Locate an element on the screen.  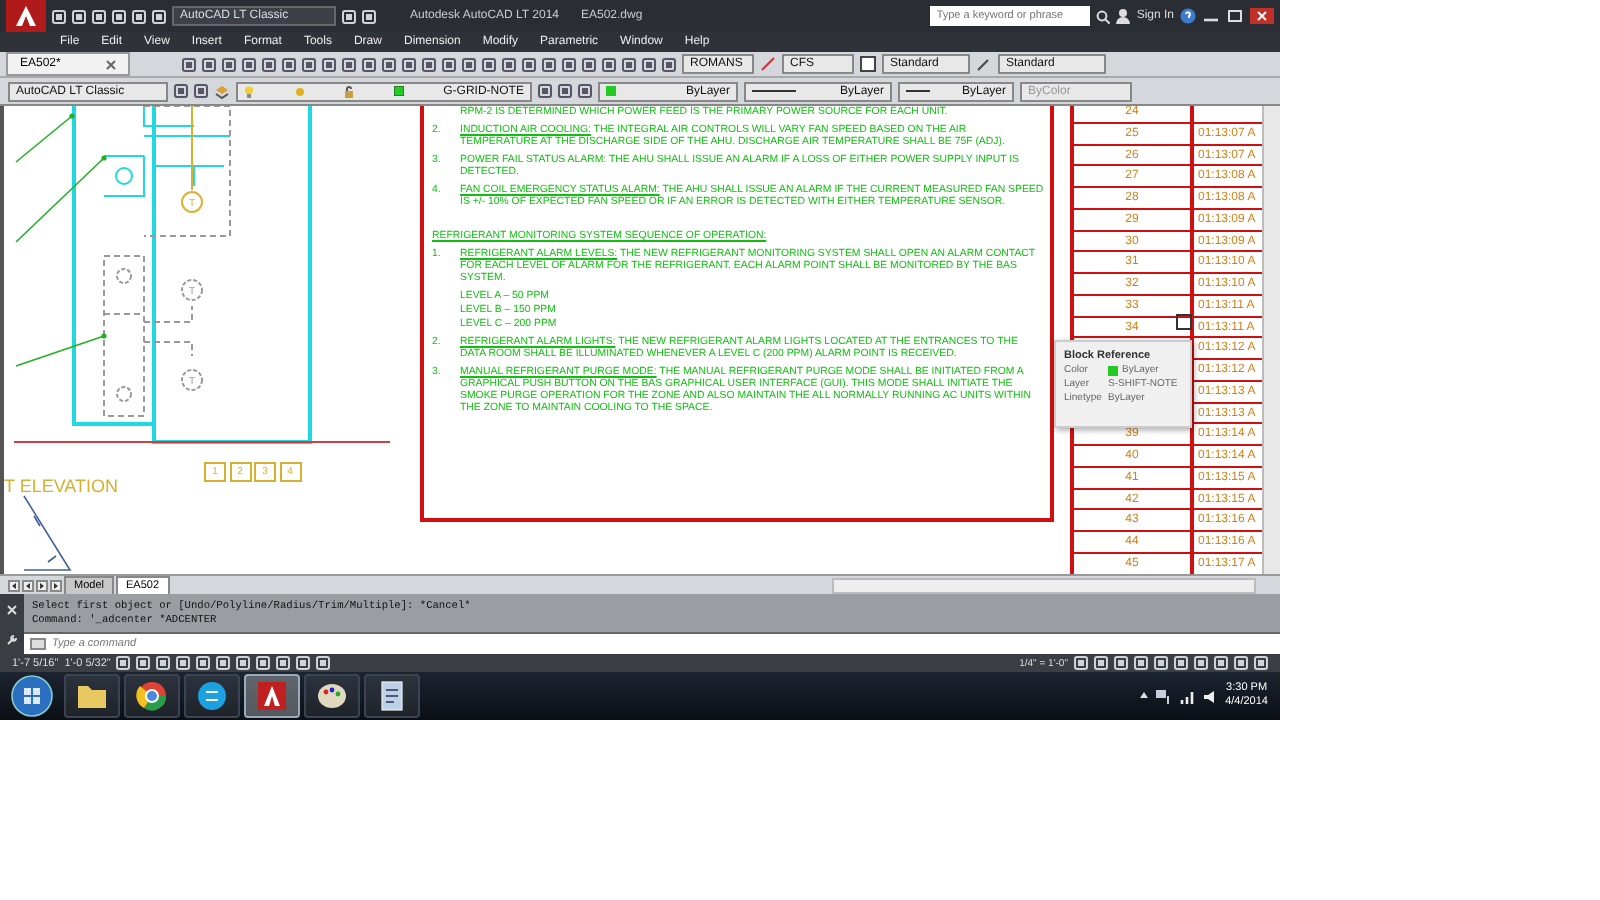
table-icon is located at coordinates (868, 64).